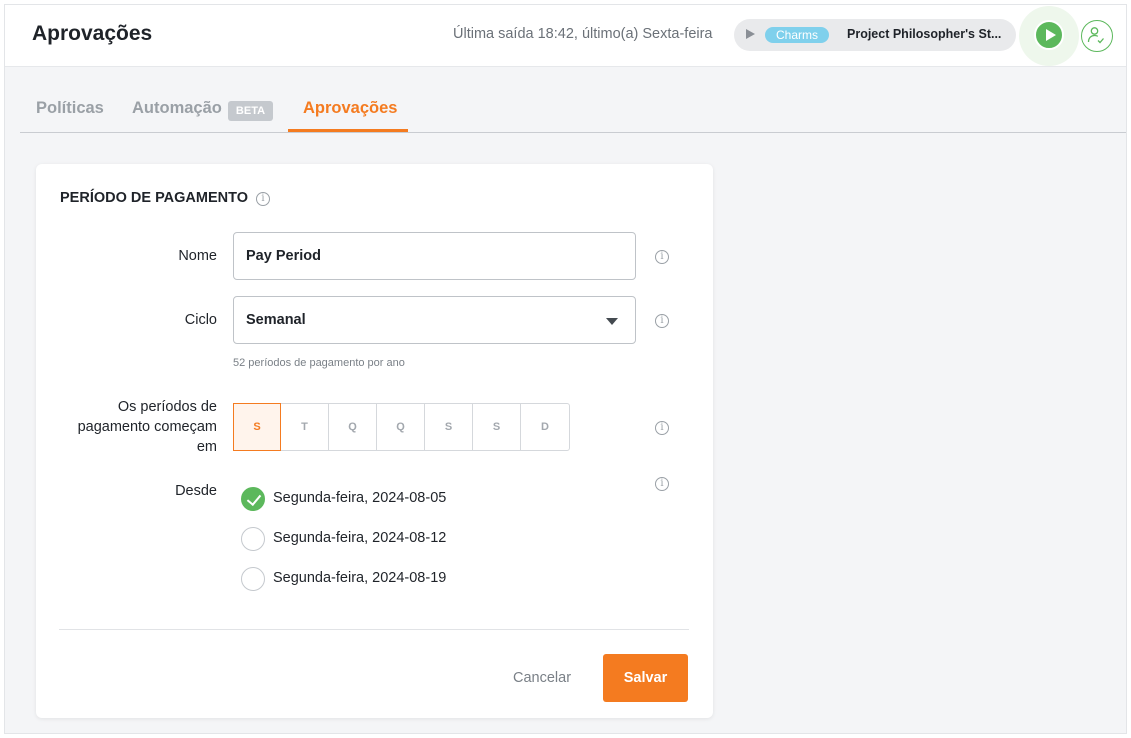  I want to click on since-label: Desde, so click(196, 491).